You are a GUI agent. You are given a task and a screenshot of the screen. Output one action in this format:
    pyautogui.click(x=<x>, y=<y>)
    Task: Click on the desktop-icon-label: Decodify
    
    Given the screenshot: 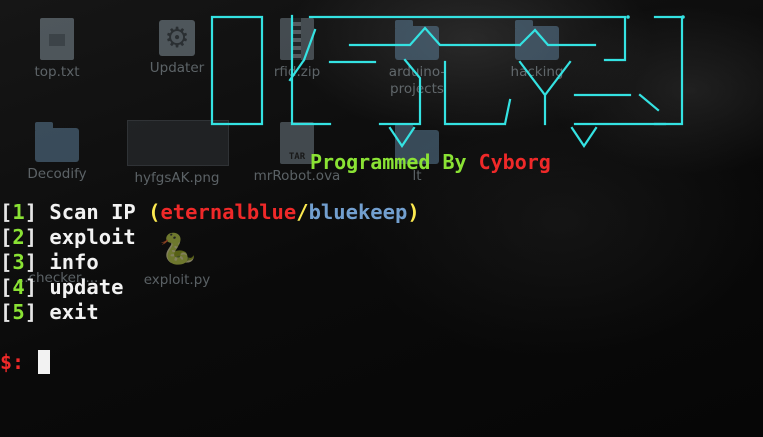 What is the action you would take?
    pyautogui.click(x=57, y=174)
    